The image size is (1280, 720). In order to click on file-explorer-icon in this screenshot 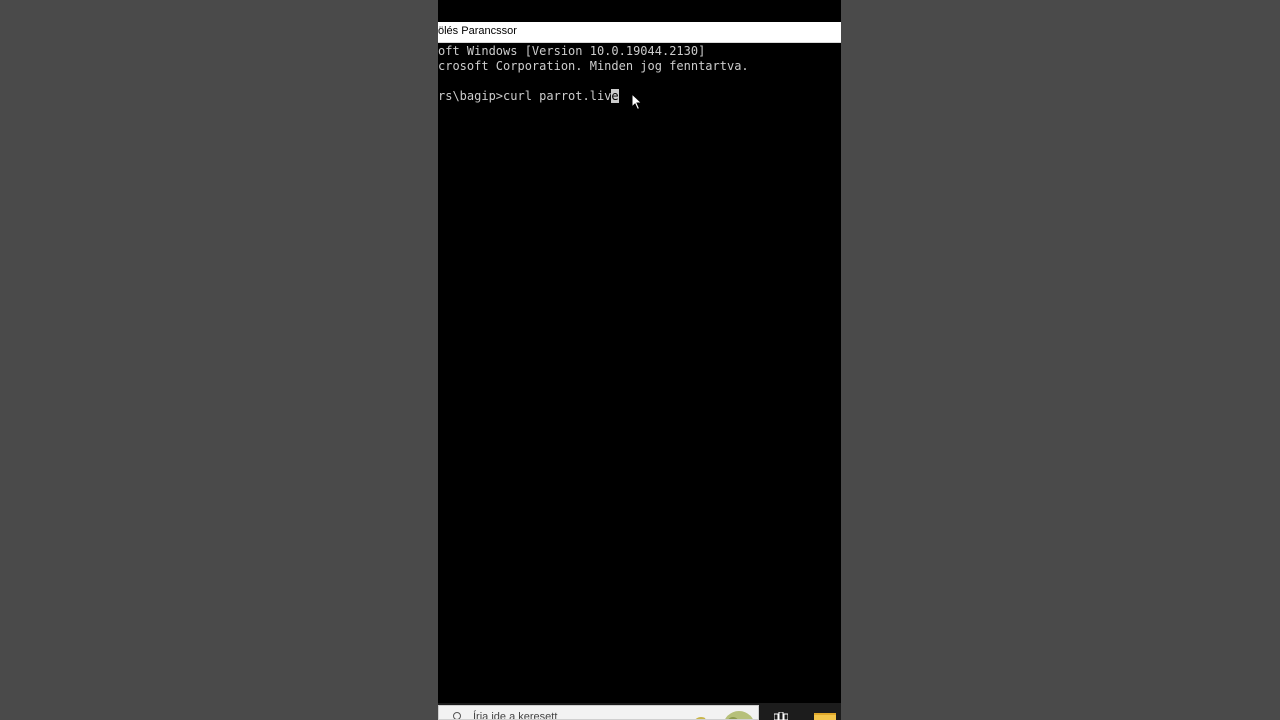, I will do `click(825, 716)`.